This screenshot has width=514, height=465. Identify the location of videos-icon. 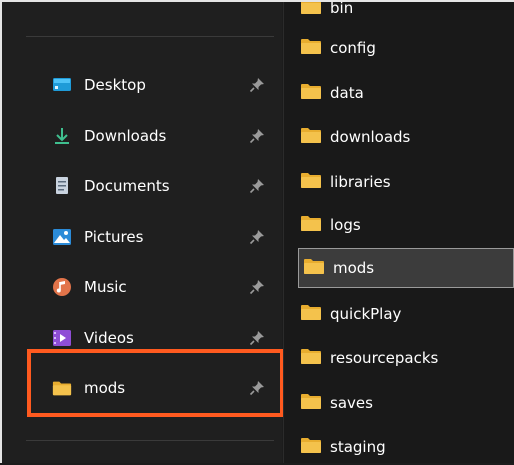
(62, 338).